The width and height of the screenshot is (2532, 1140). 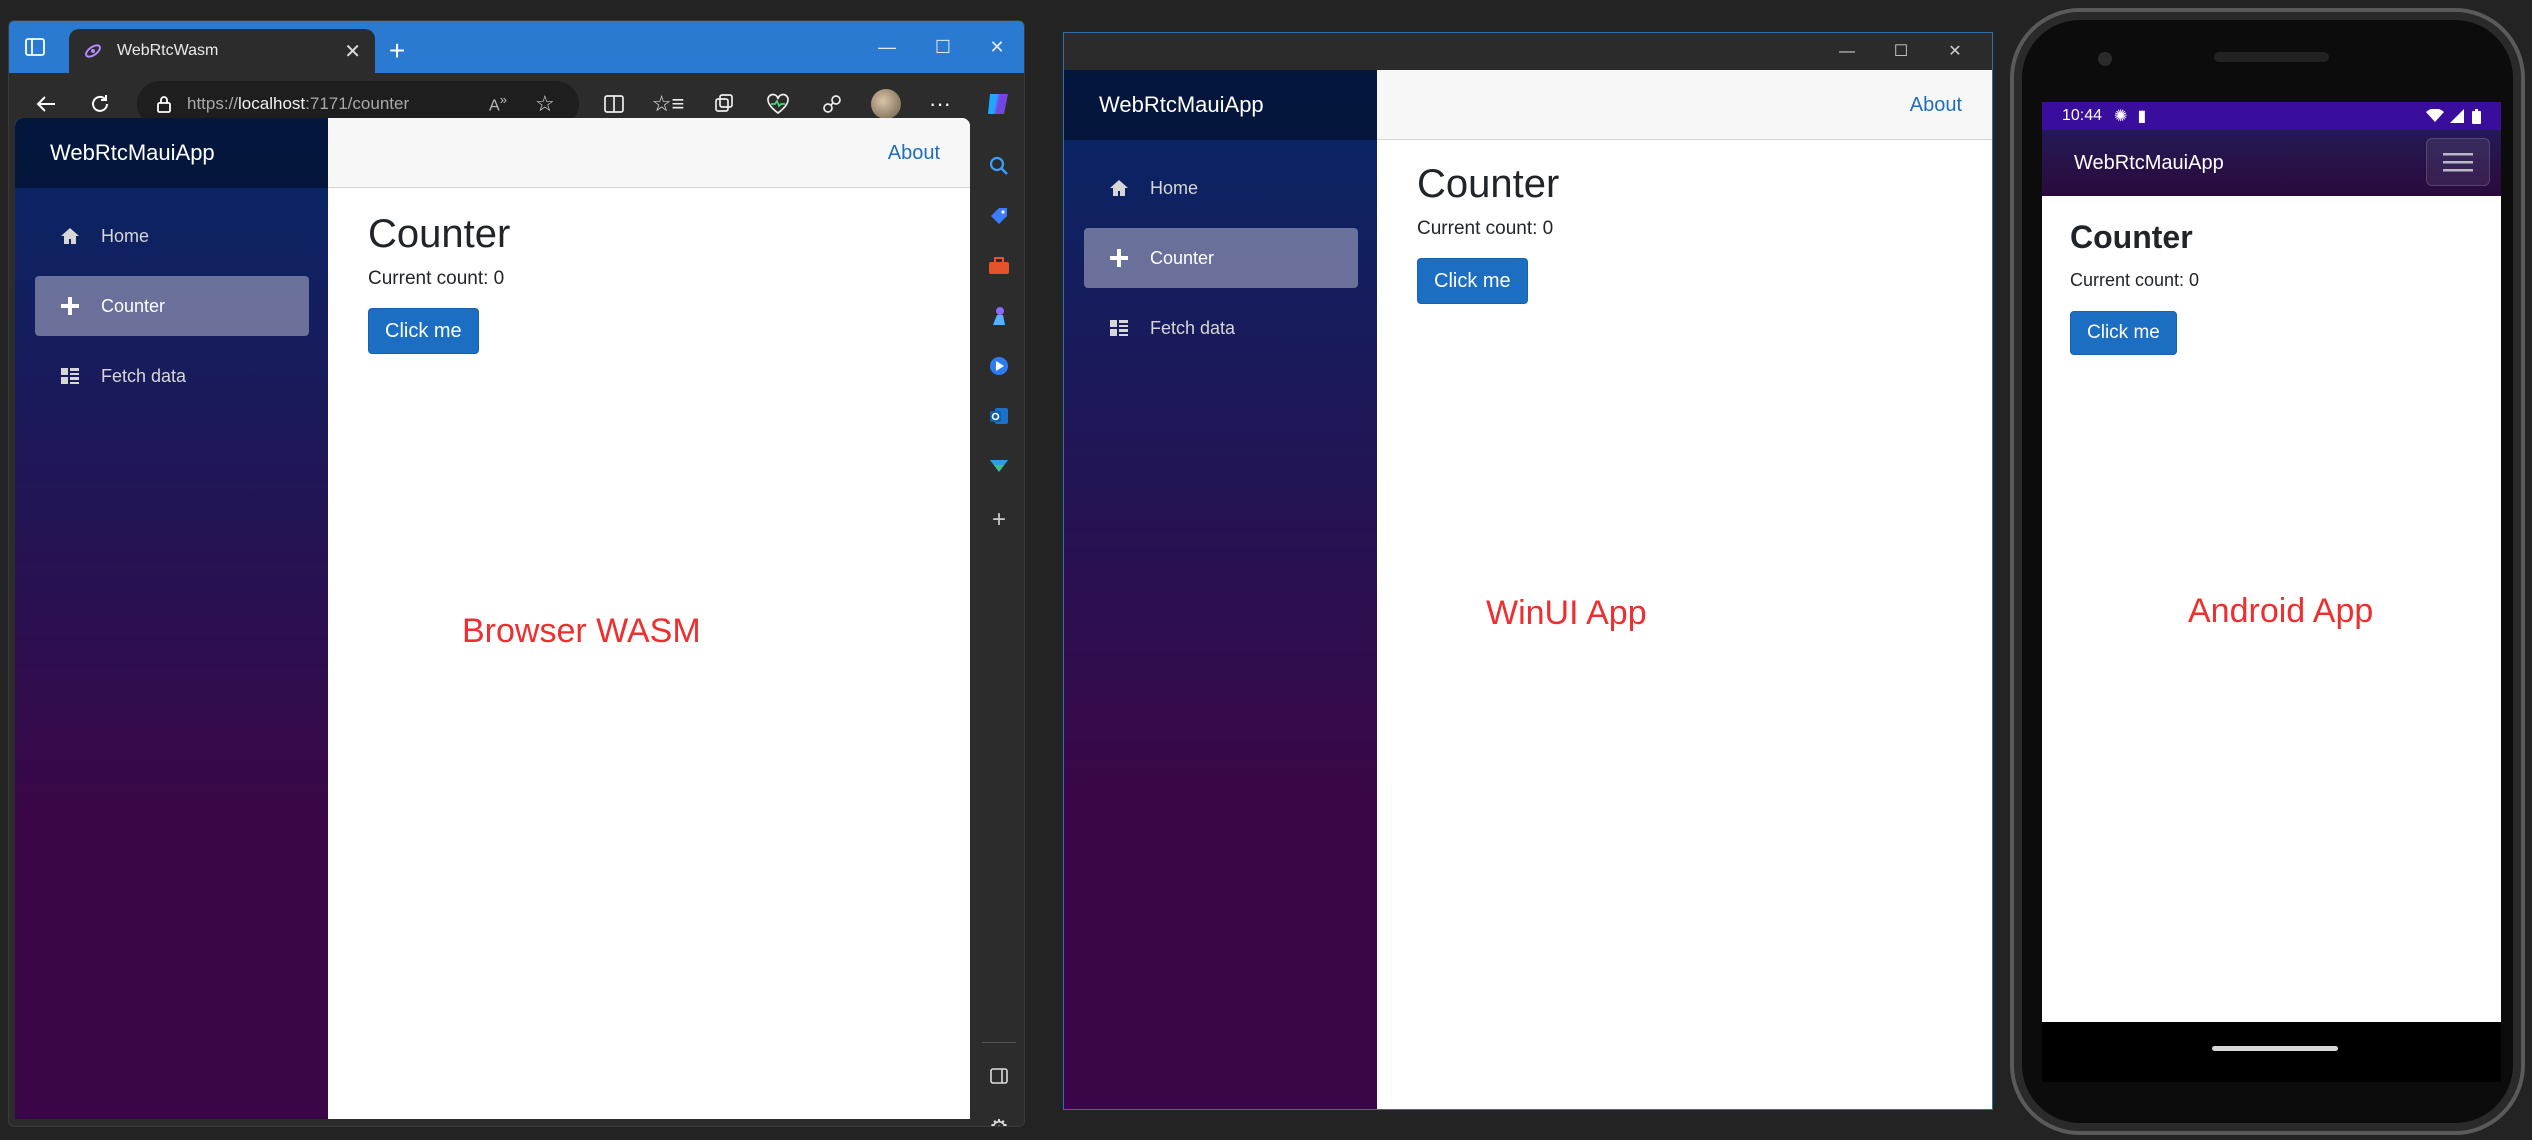 I want to click on shopping-tag-icon, so click(x=998, y=216).